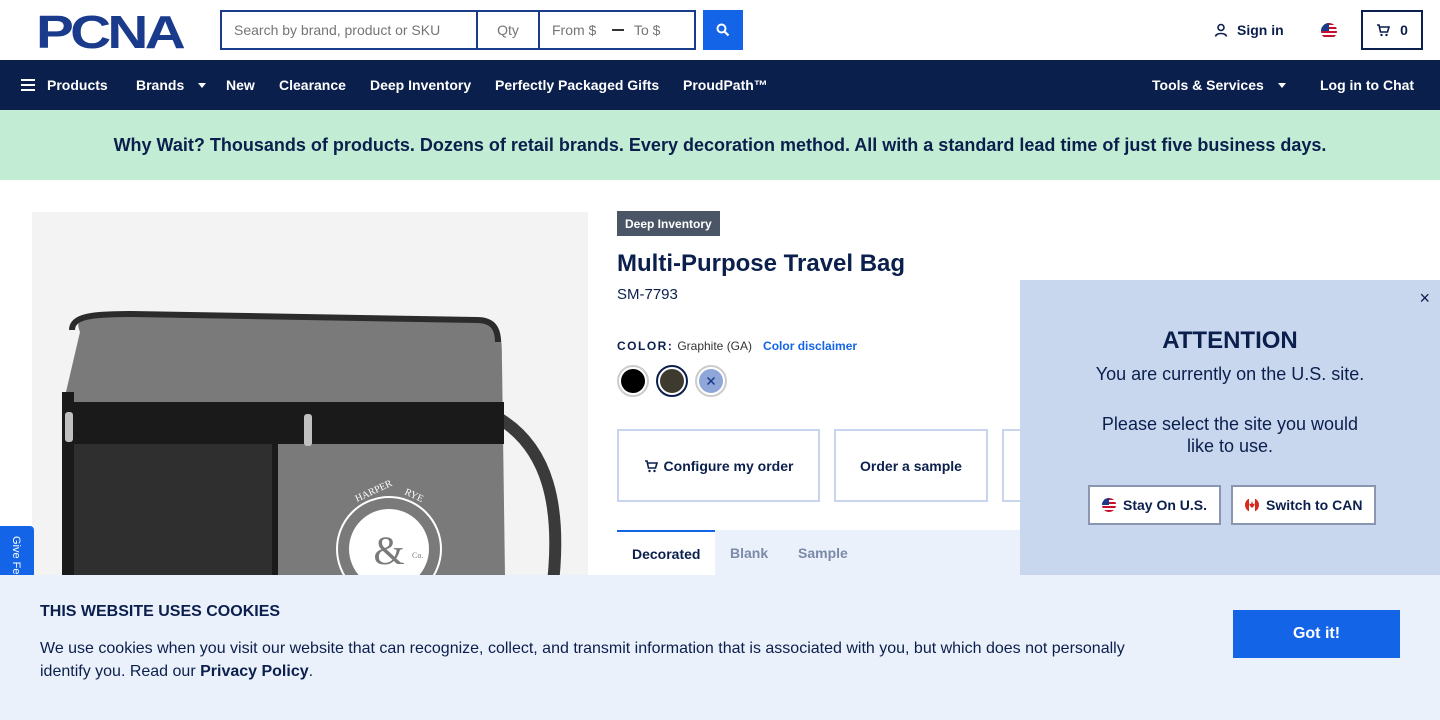  Describe the element at coordinates (810, 346) in the screenshot. I see `color-disclaimer-link: Color disclaimer` at that location.